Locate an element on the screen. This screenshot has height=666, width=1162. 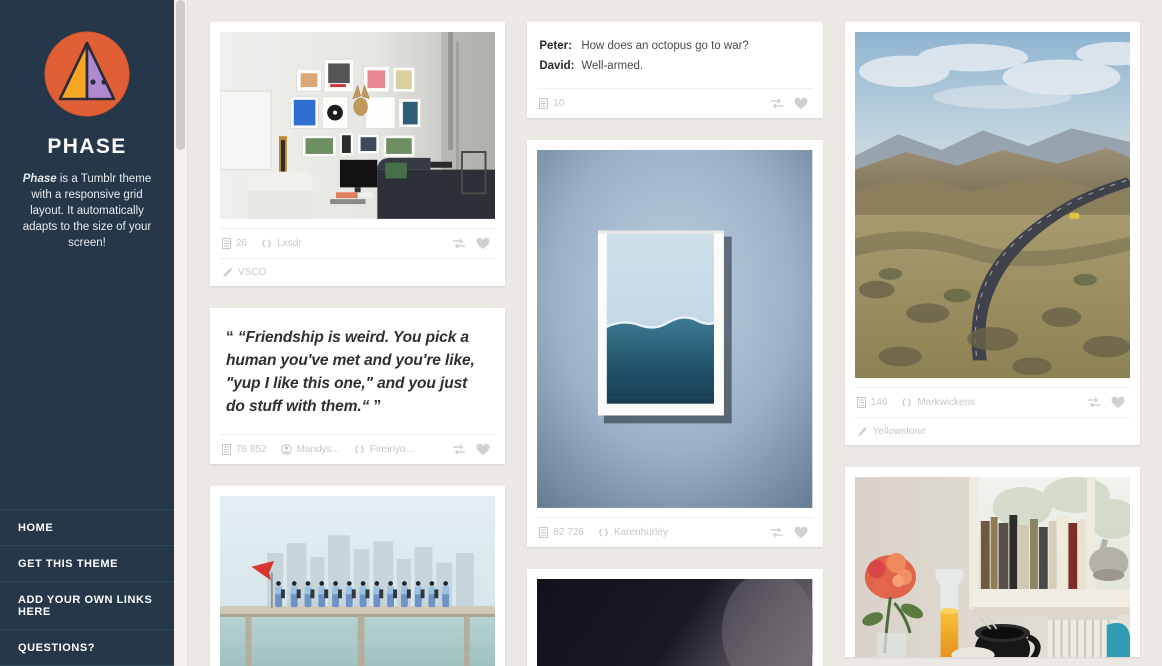
chat-line: Peter: How does an octopus go to war? is located at coordinates (674, 46).